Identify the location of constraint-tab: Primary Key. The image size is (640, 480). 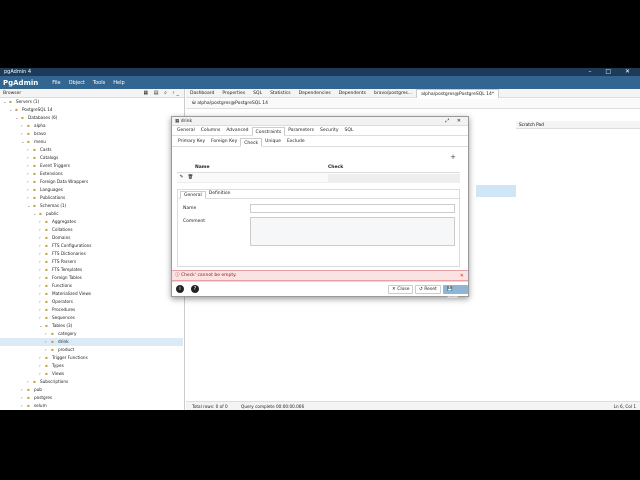
(191, 141).